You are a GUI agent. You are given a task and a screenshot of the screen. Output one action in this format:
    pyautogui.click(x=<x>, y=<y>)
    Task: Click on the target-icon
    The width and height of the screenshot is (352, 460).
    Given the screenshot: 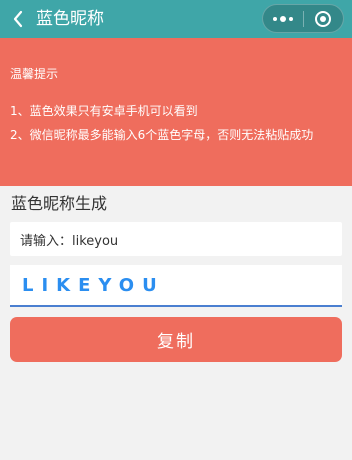 What is the action you would take?
    pyautogui.click(x=323, y=18)
    